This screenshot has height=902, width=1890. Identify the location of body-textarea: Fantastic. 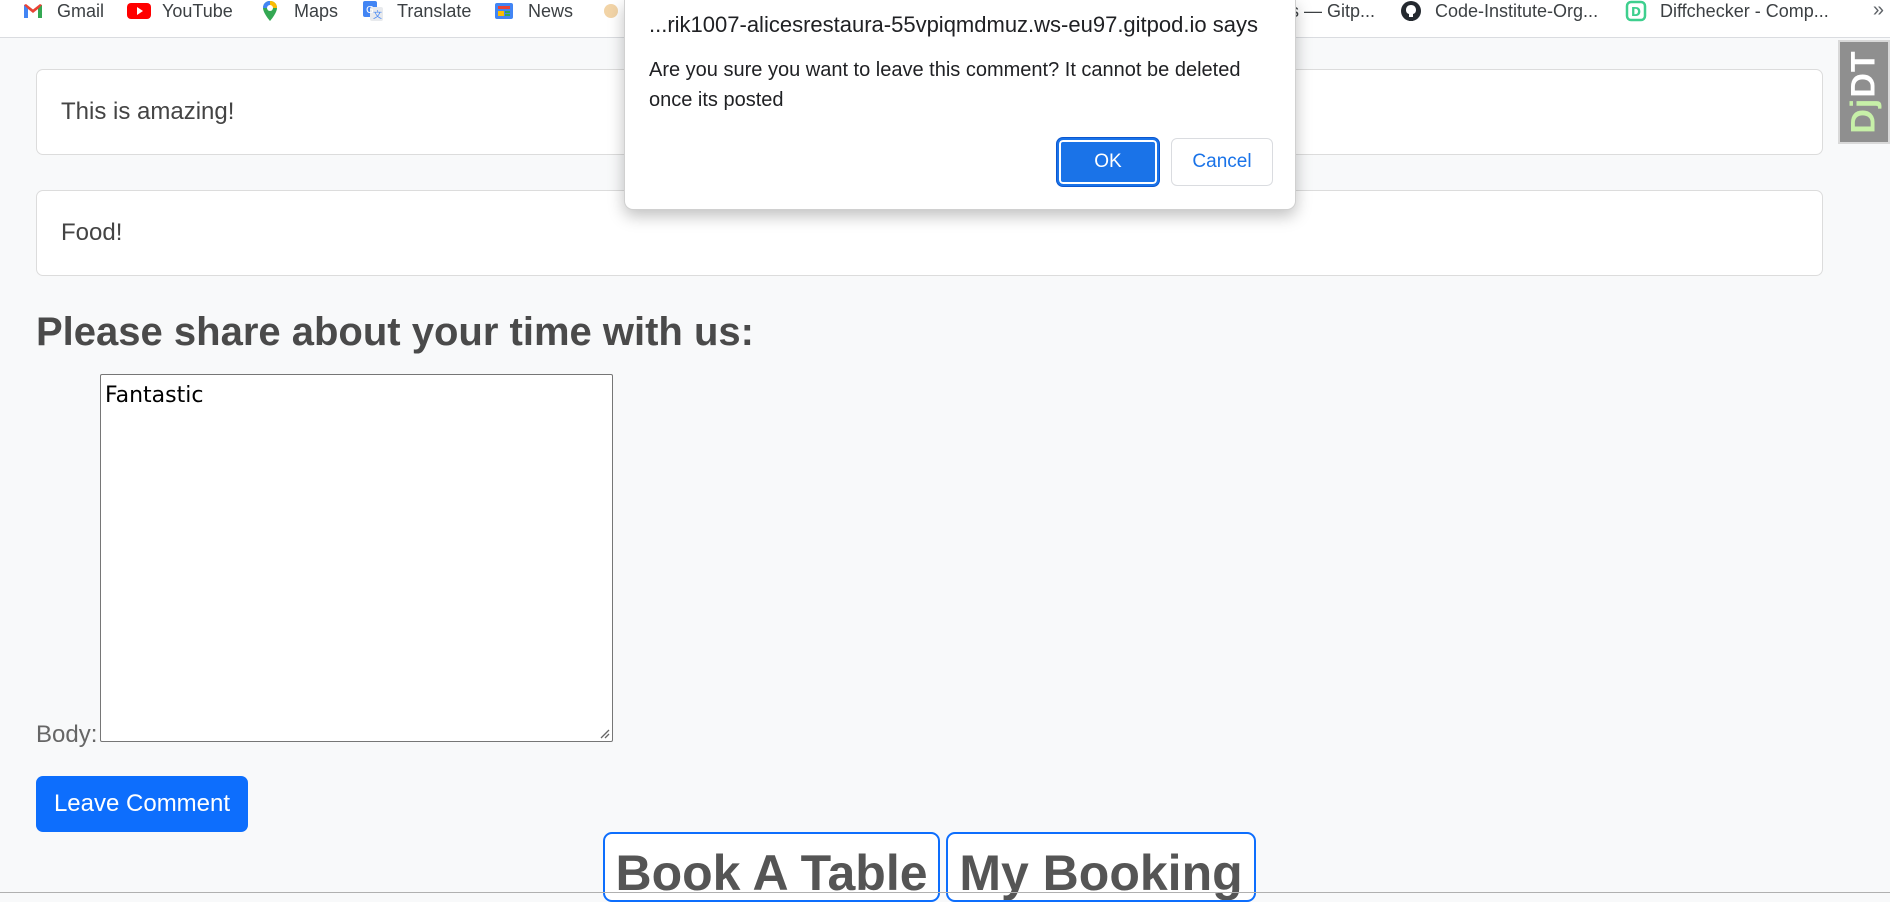
(356, 558).